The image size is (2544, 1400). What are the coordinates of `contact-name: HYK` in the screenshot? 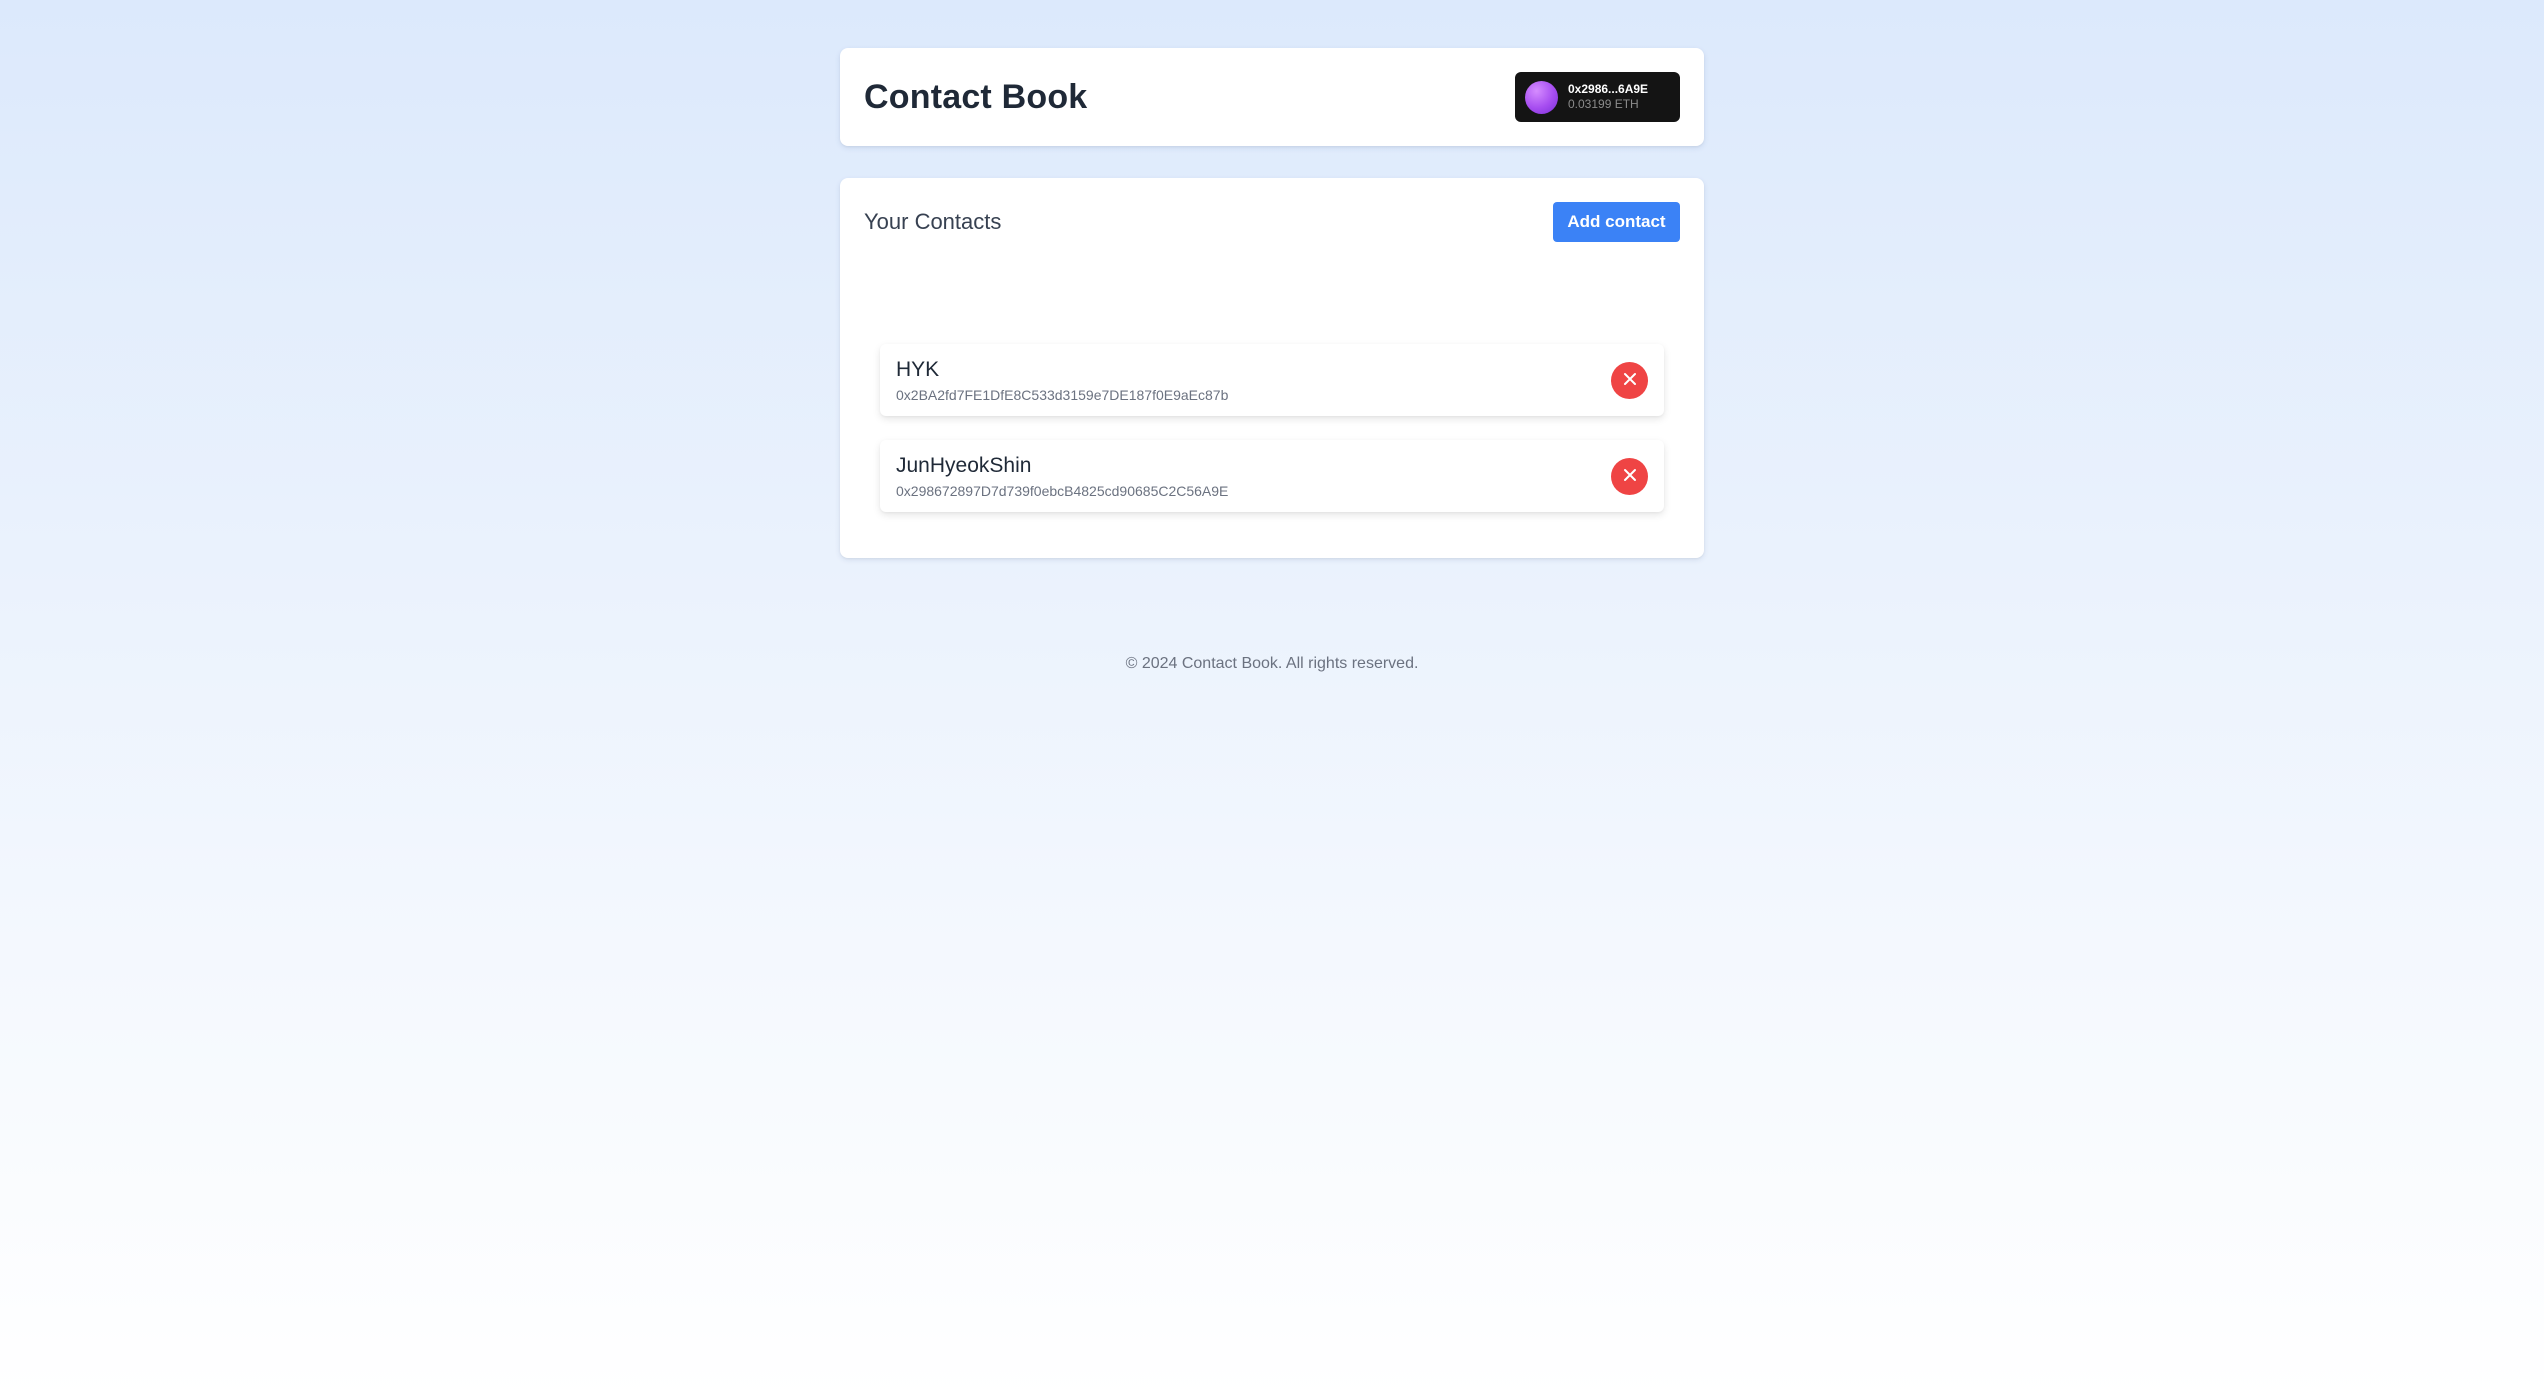 It's located at (918, 370).